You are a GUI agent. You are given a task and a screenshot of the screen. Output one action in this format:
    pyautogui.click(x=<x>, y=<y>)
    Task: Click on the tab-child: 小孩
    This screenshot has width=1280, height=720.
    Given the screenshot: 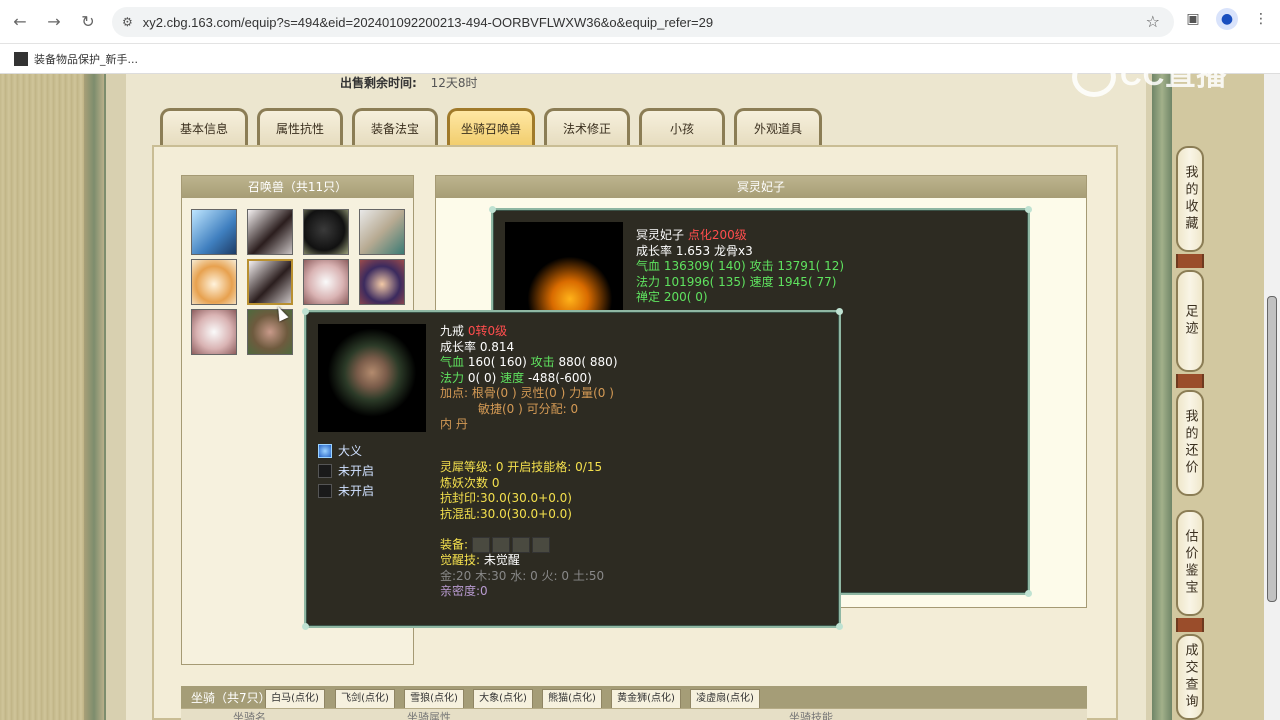 What is the action you would take?
    pyautogui.click(x=682, y=127)
    